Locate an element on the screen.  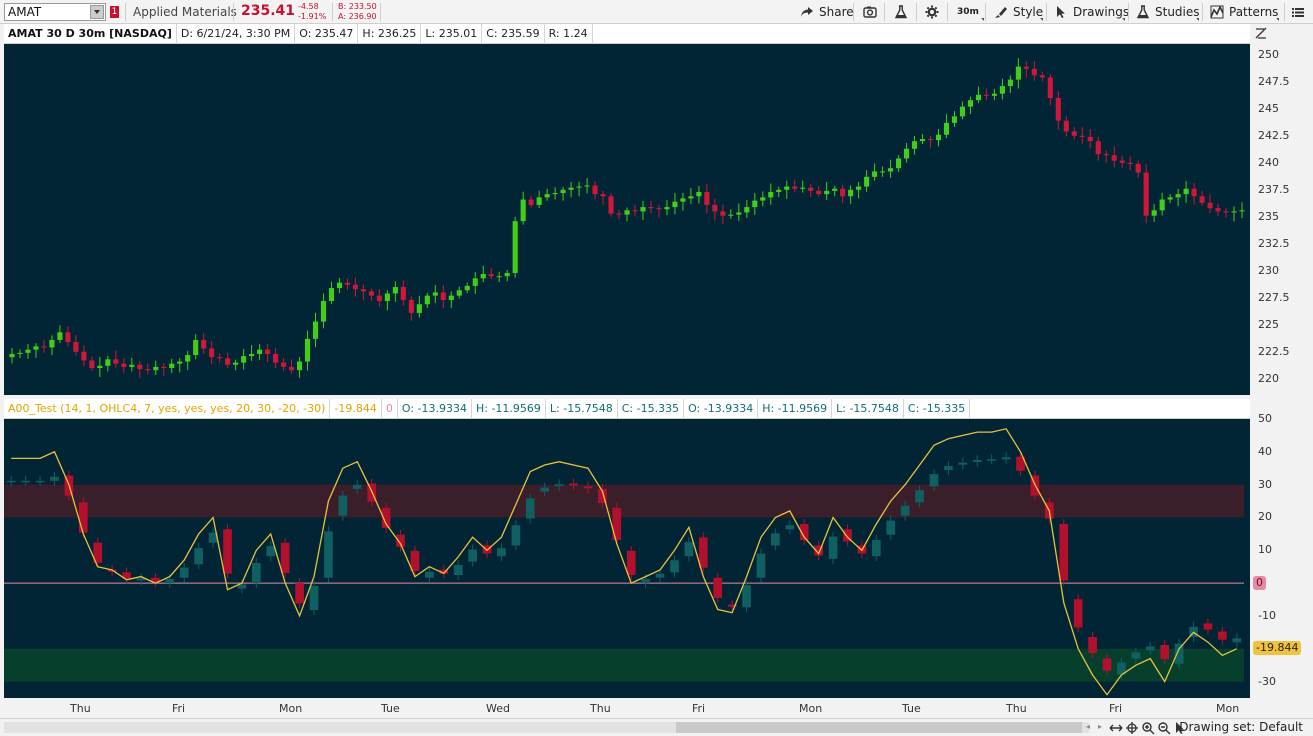
zoom-out-icon is located at coordinates (1164, 728).